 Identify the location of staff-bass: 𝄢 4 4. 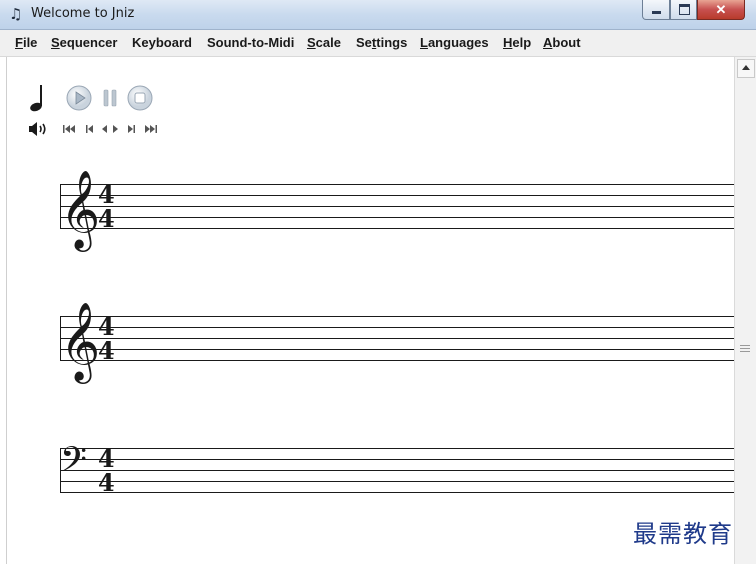
(397, 468).